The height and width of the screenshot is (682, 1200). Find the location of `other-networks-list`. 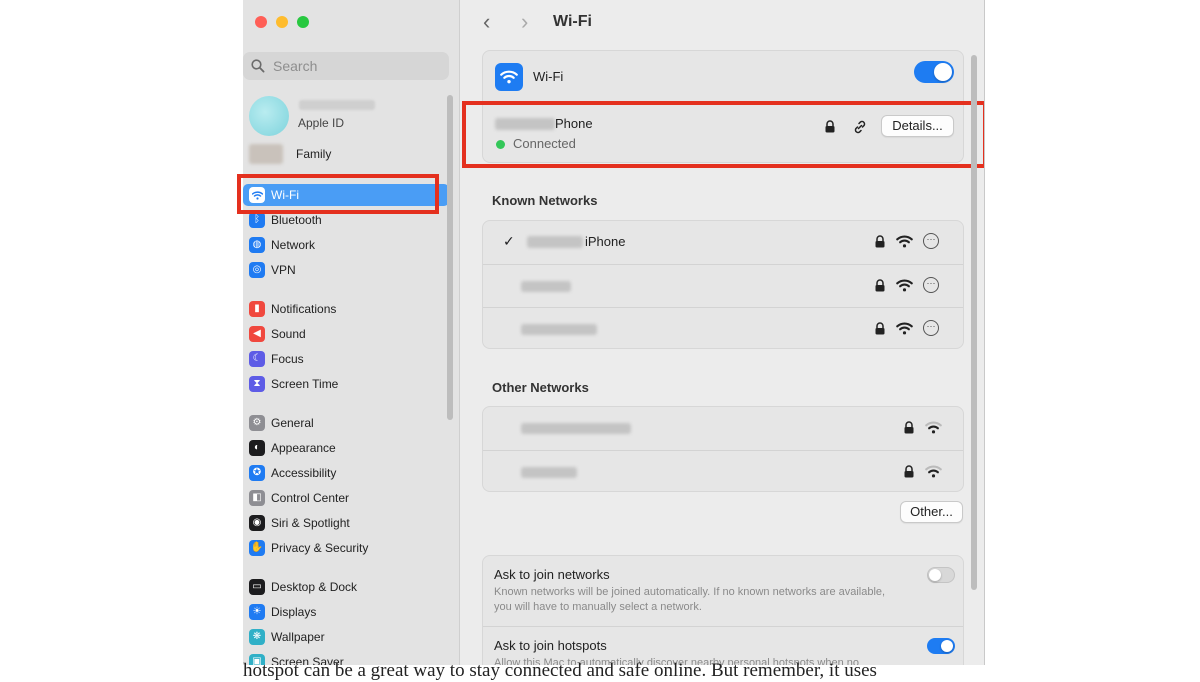

other-networks-list is located at coordinates (723, 449).